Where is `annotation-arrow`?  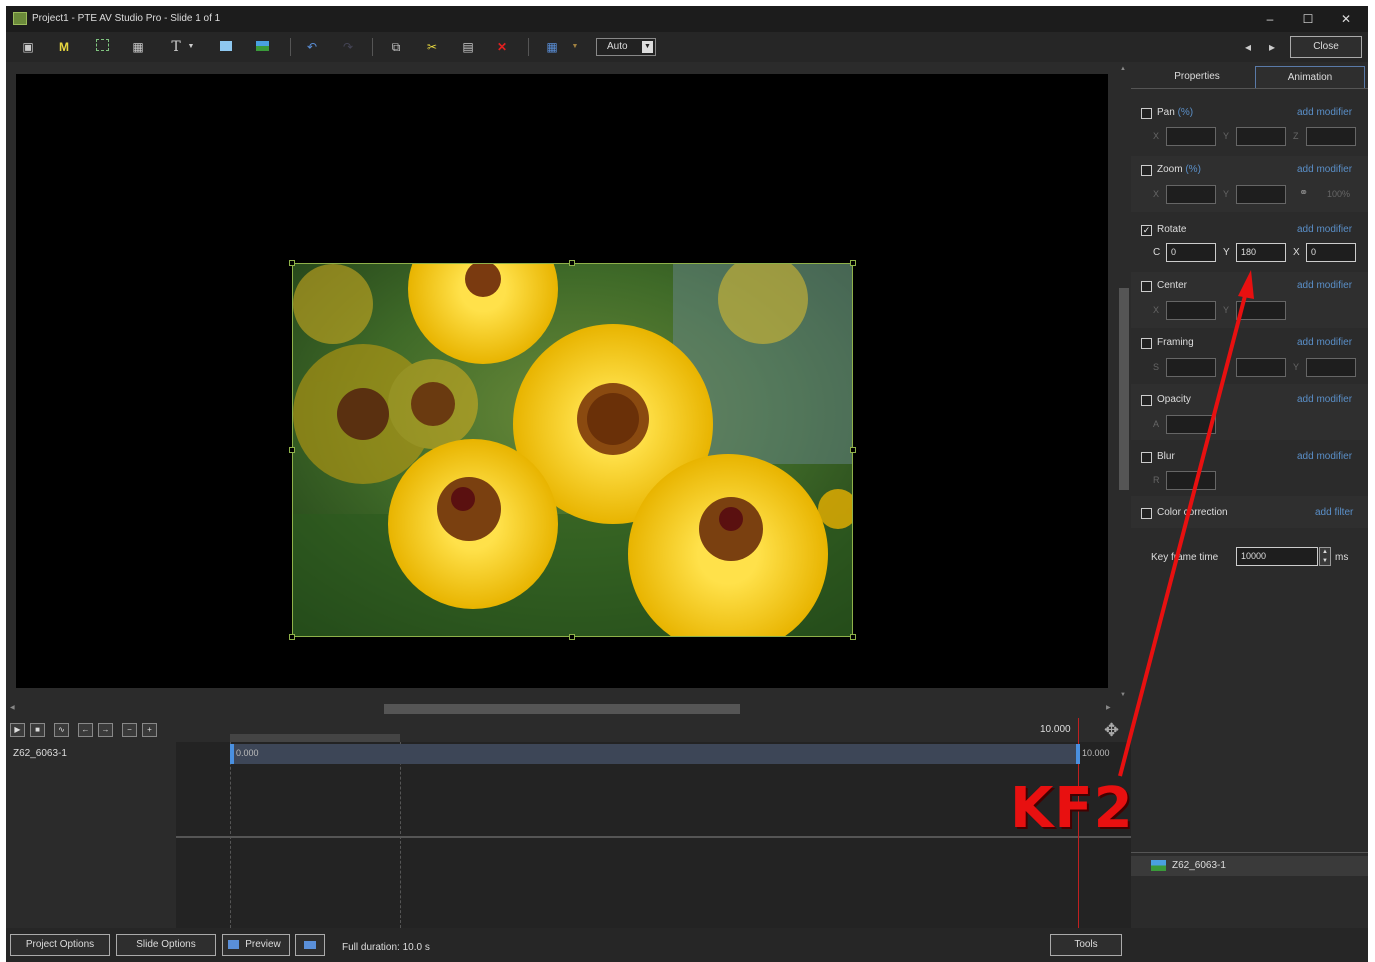
annotation-arrow is located at coordinates (1186, 523).